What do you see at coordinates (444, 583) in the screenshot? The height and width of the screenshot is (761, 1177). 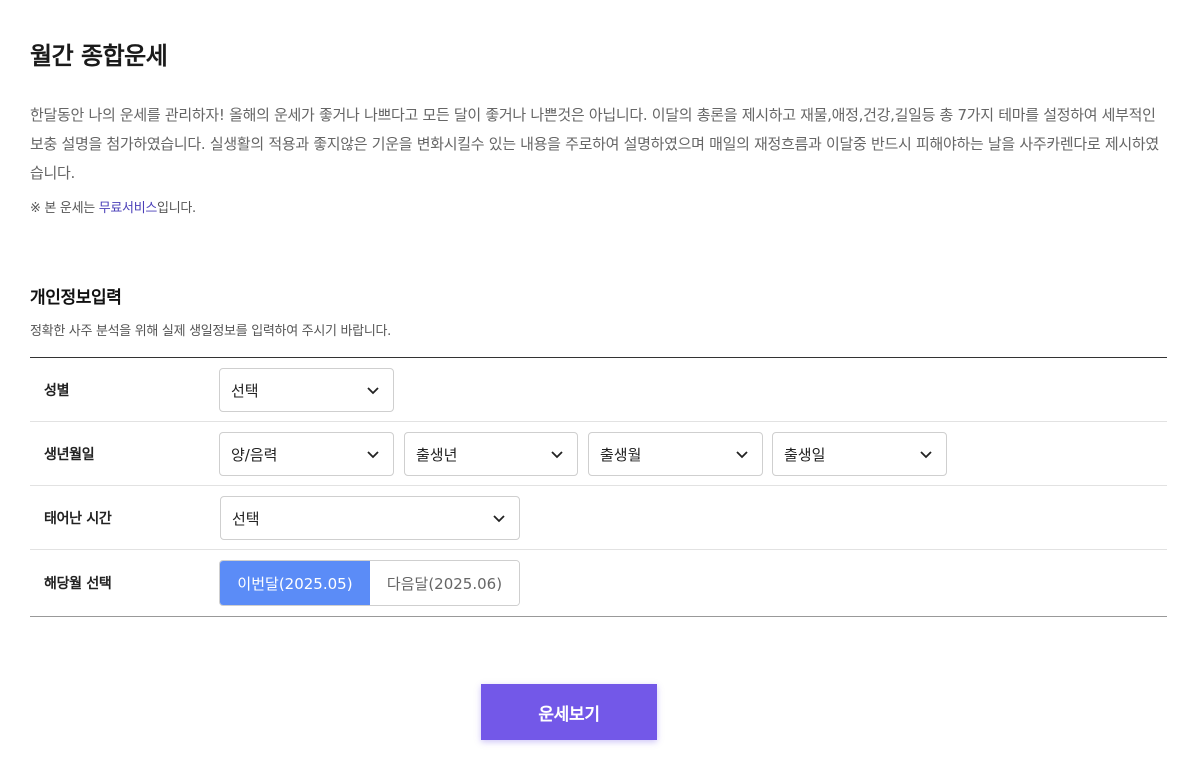 I see `next-month-button: 다음달(2025.06)` at bounding box center [444, 583].